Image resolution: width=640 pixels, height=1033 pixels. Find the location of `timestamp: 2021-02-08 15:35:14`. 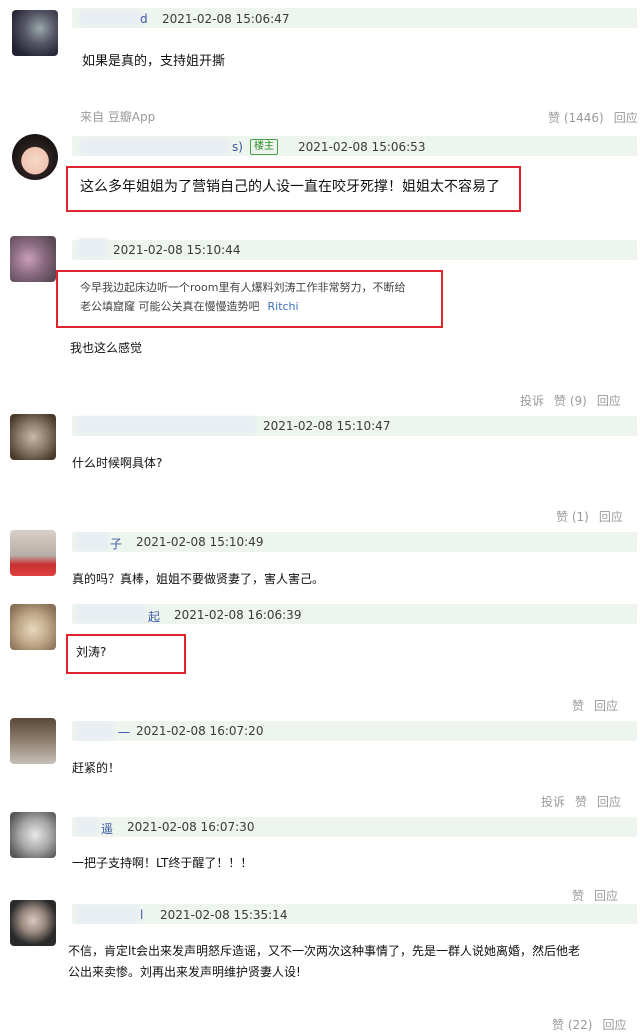

timestamp: 2021-02-08 15:35:14 is located at coordinates (224, 915).